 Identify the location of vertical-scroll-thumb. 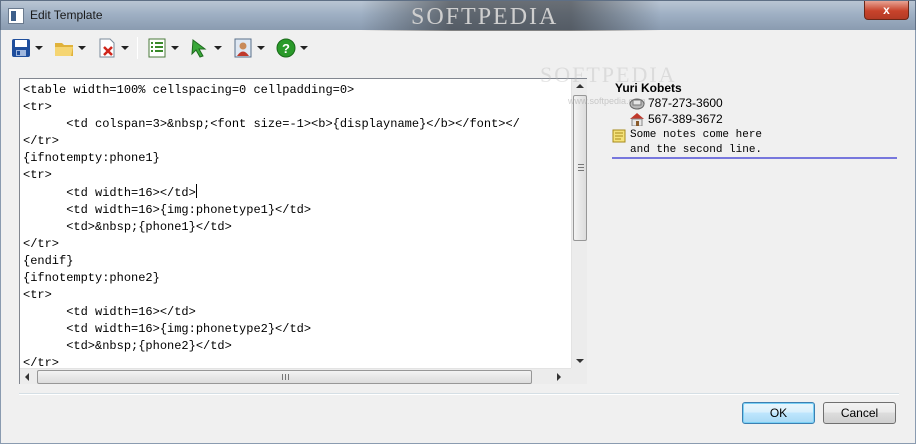
(580, 168).